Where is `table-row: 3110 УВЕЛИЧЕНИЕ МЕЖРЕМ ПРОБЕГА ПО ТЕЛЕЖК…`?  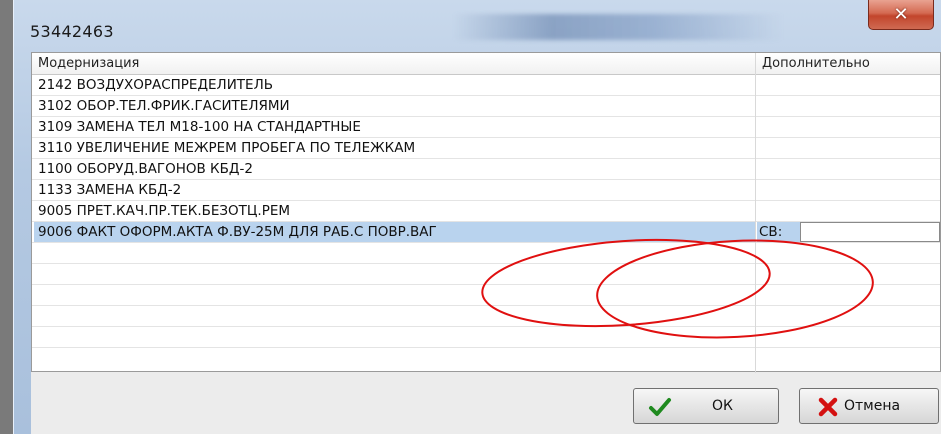 table-row: 3110 УВЕЛИЧЕНИЕ МЕЖРЕМ ПРОБЕГА ПО ТЕЛЕЖК… is located at coordinates (486, 148).